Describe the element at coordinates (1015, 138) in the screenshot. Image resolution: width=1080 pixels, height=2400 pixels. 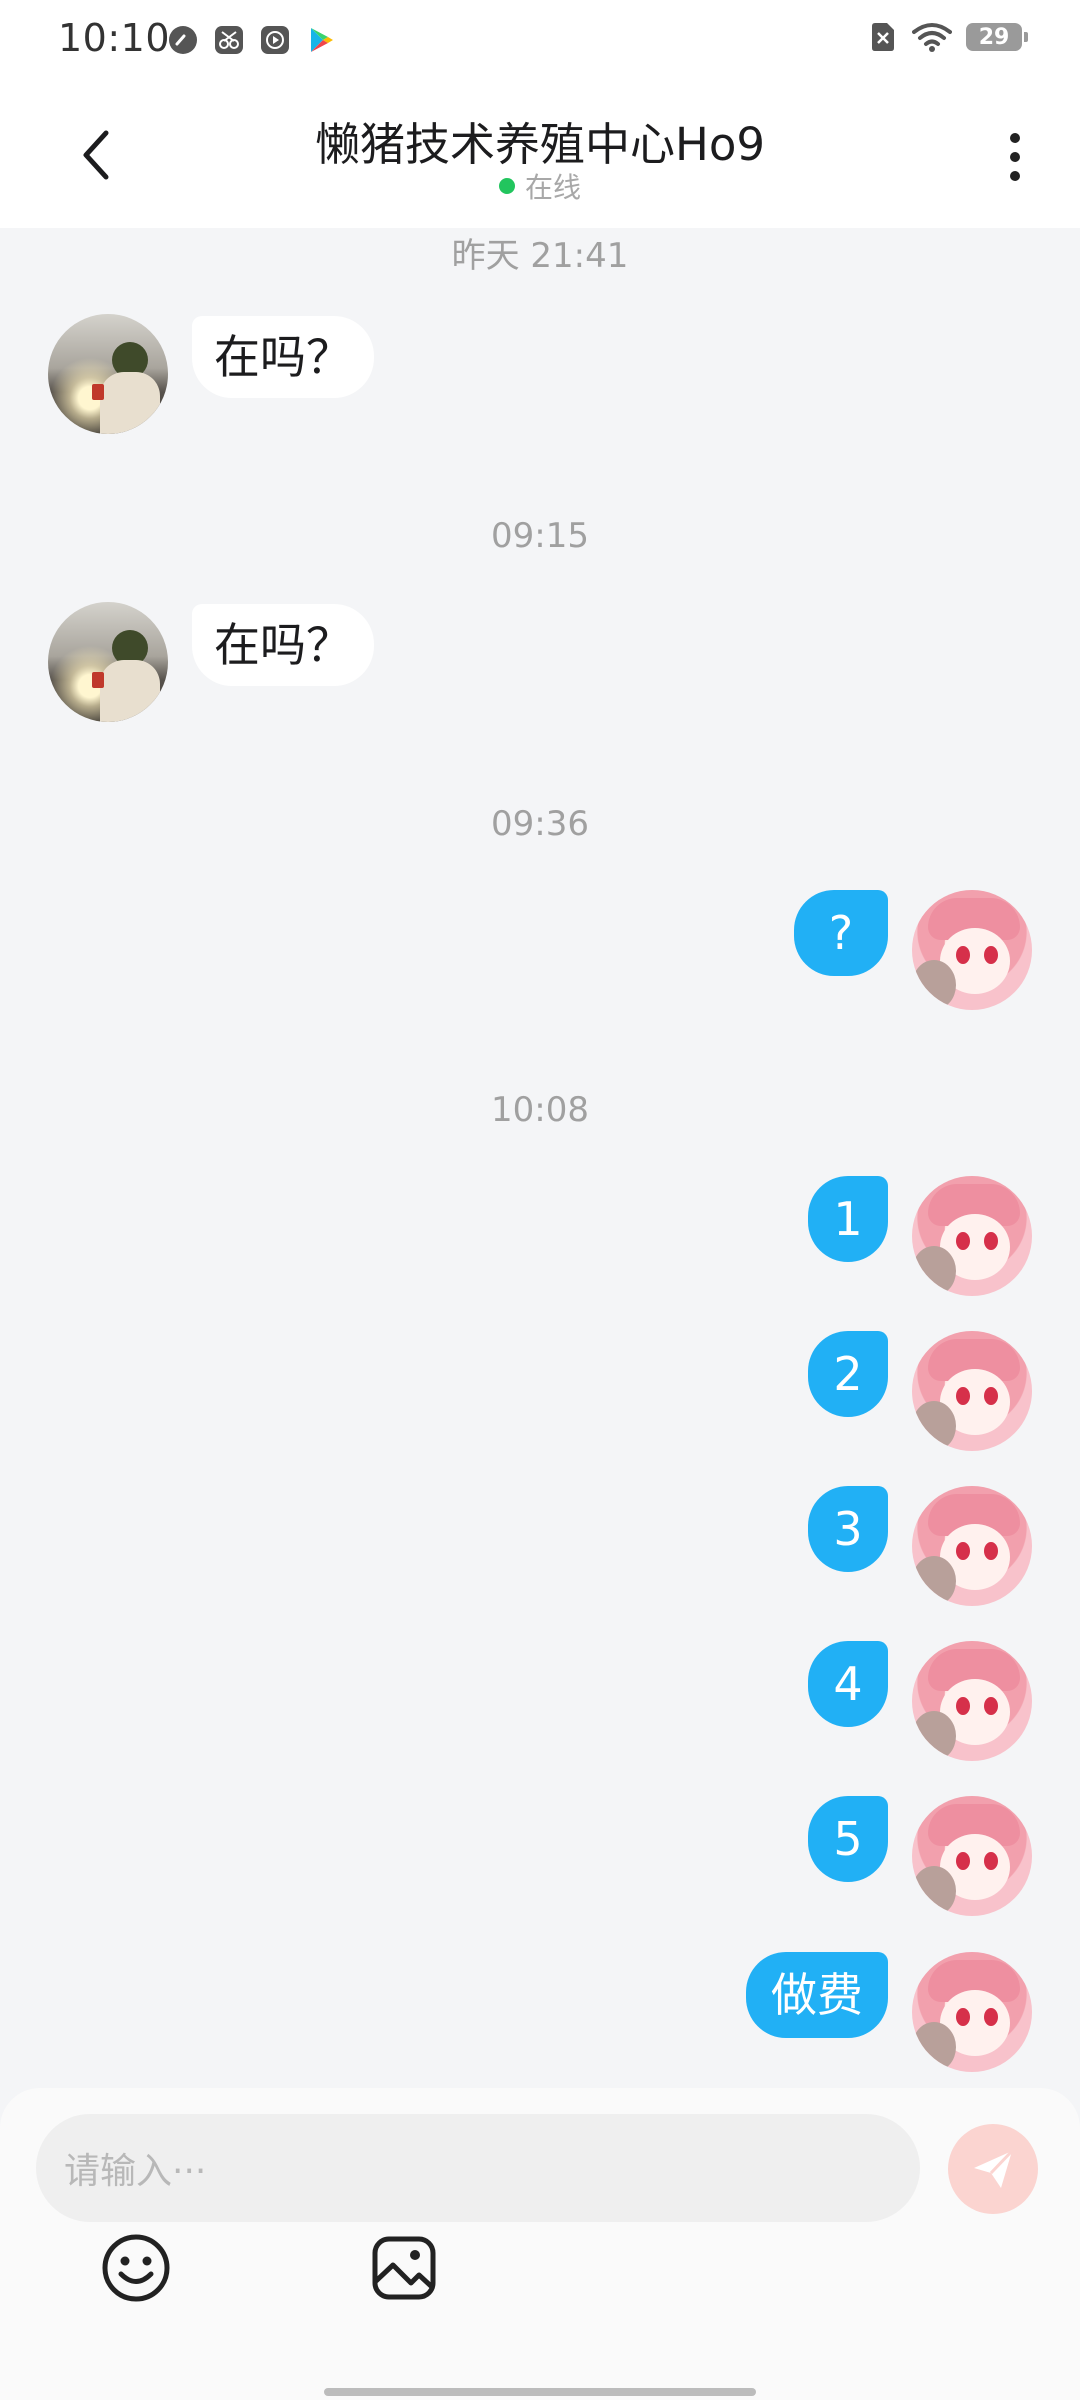
I see `more-vertical-icon` at that location.